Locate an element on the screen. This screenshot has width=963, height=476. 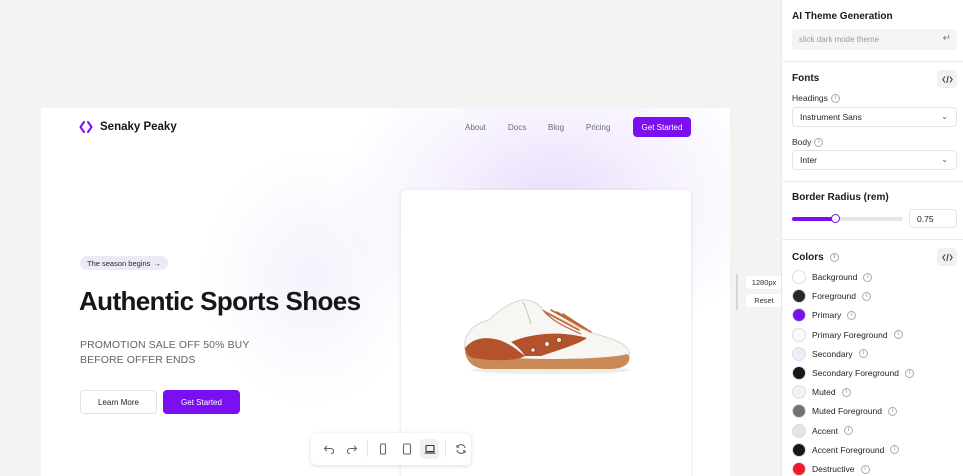
undo-button is located at coordinates (328, 449).